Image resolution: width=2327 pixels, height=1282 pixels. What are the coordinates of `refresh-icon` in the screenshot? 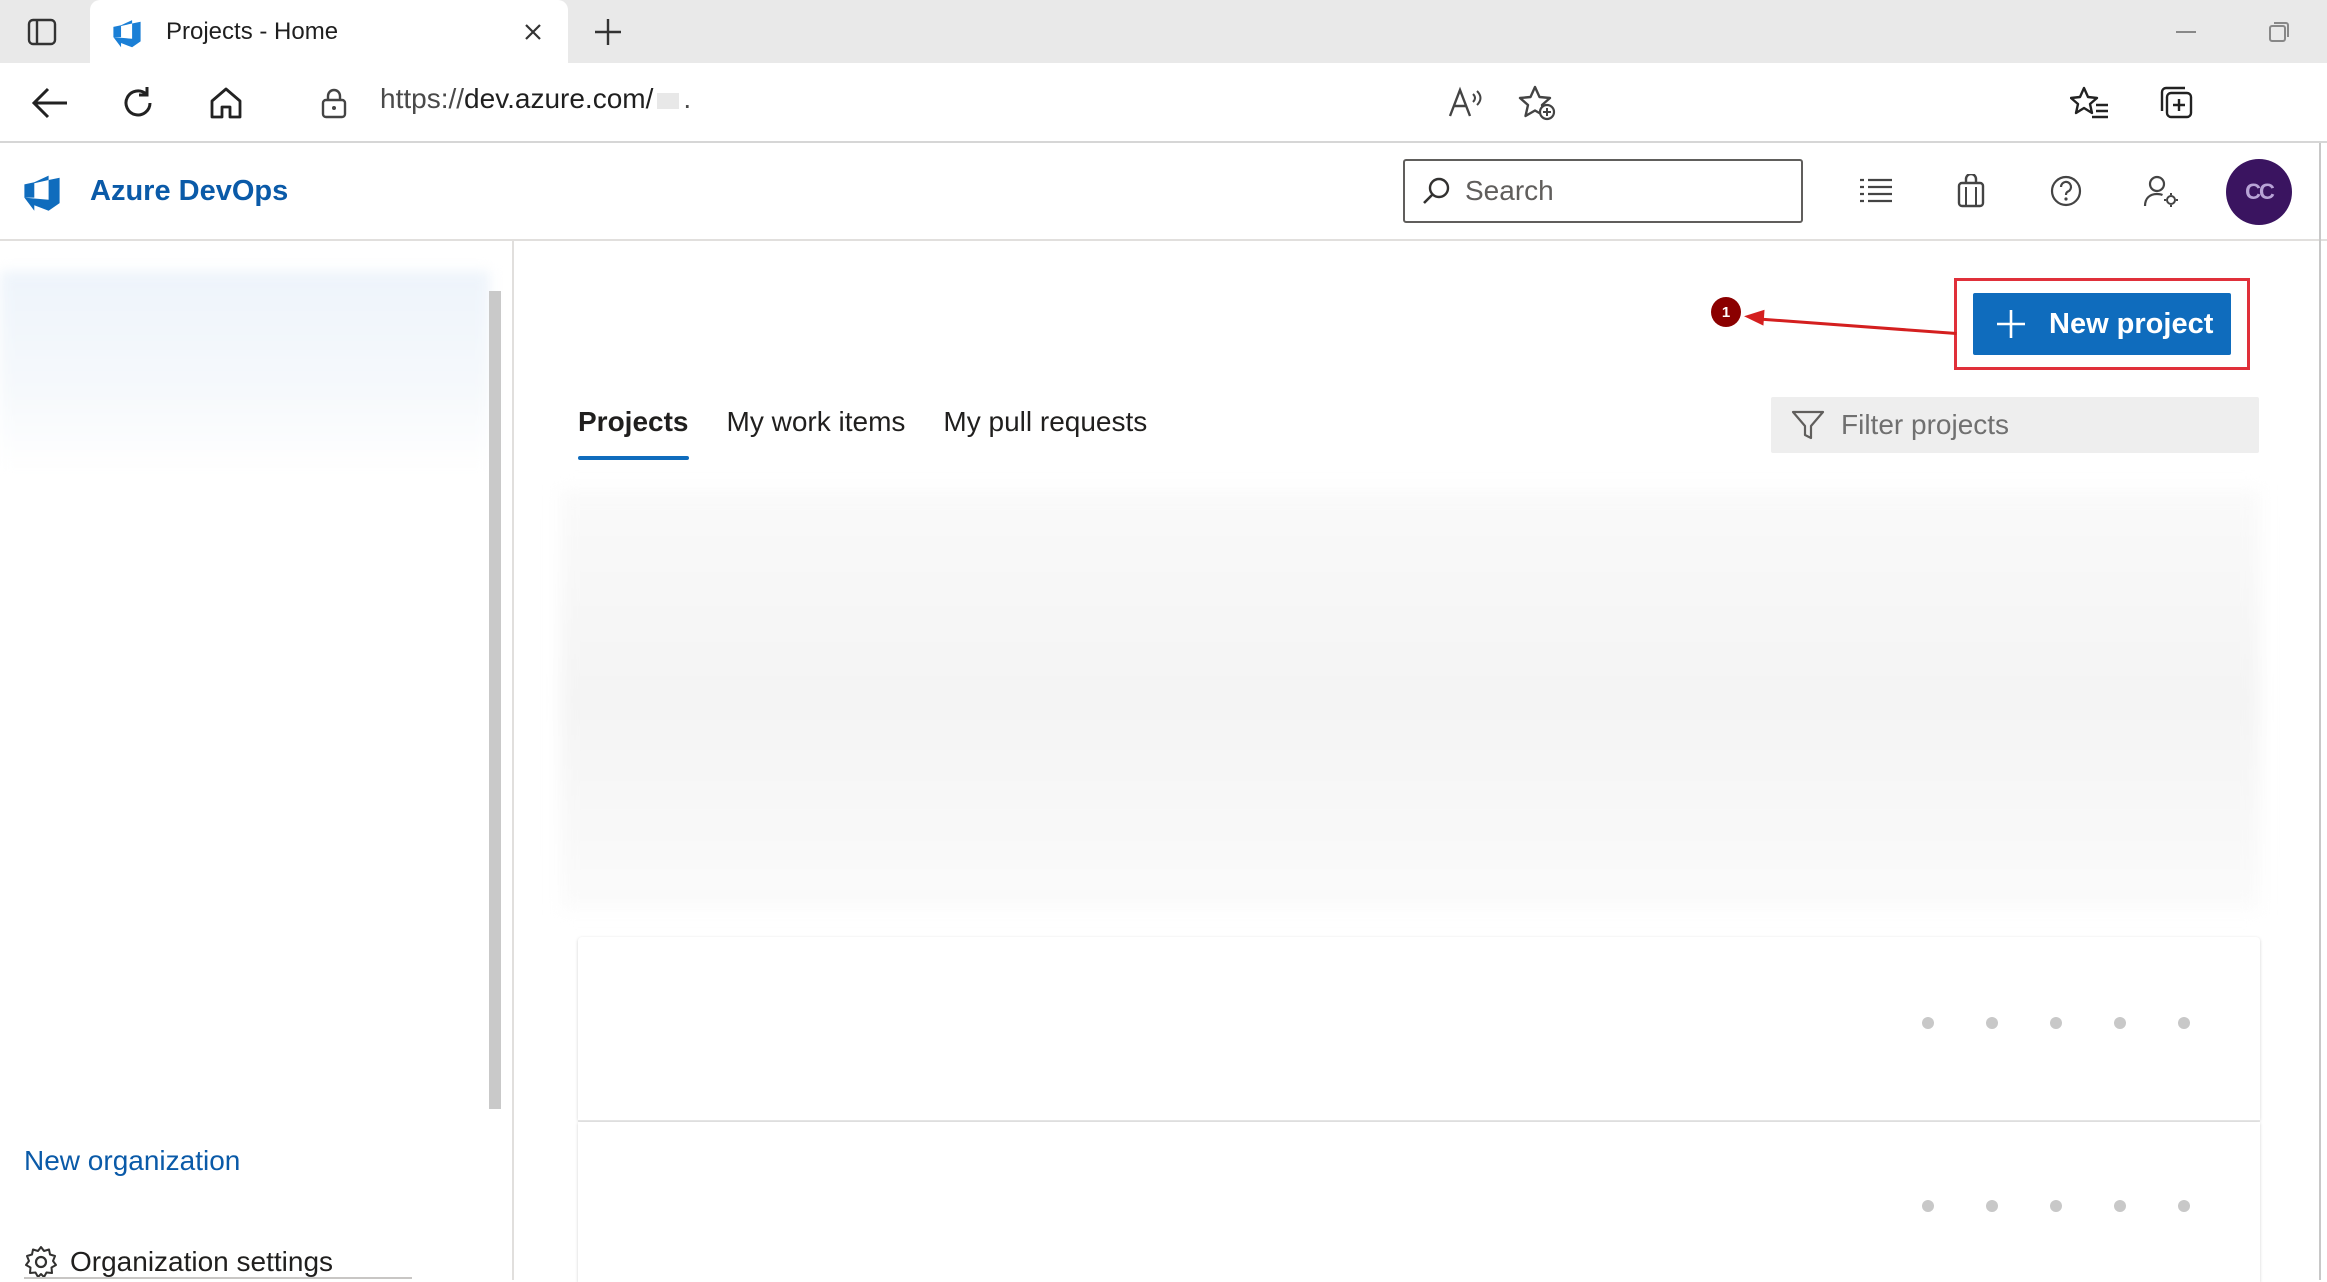 It's located at (138, 103).